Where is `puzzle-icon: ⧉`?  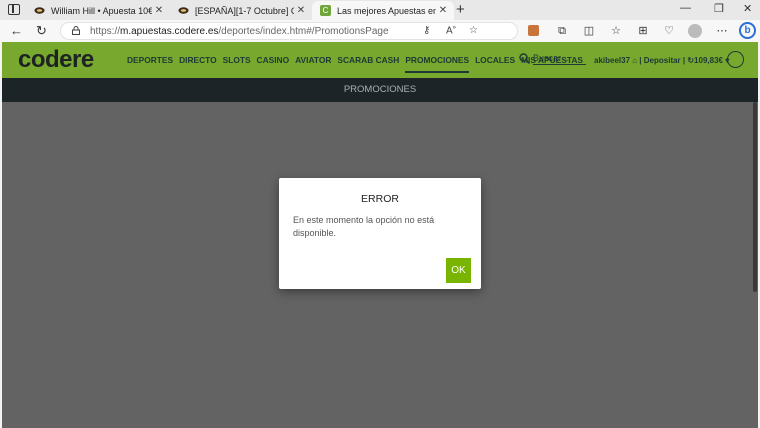
puzzle-icon: ⧉ is located at coordinates (562, 31).